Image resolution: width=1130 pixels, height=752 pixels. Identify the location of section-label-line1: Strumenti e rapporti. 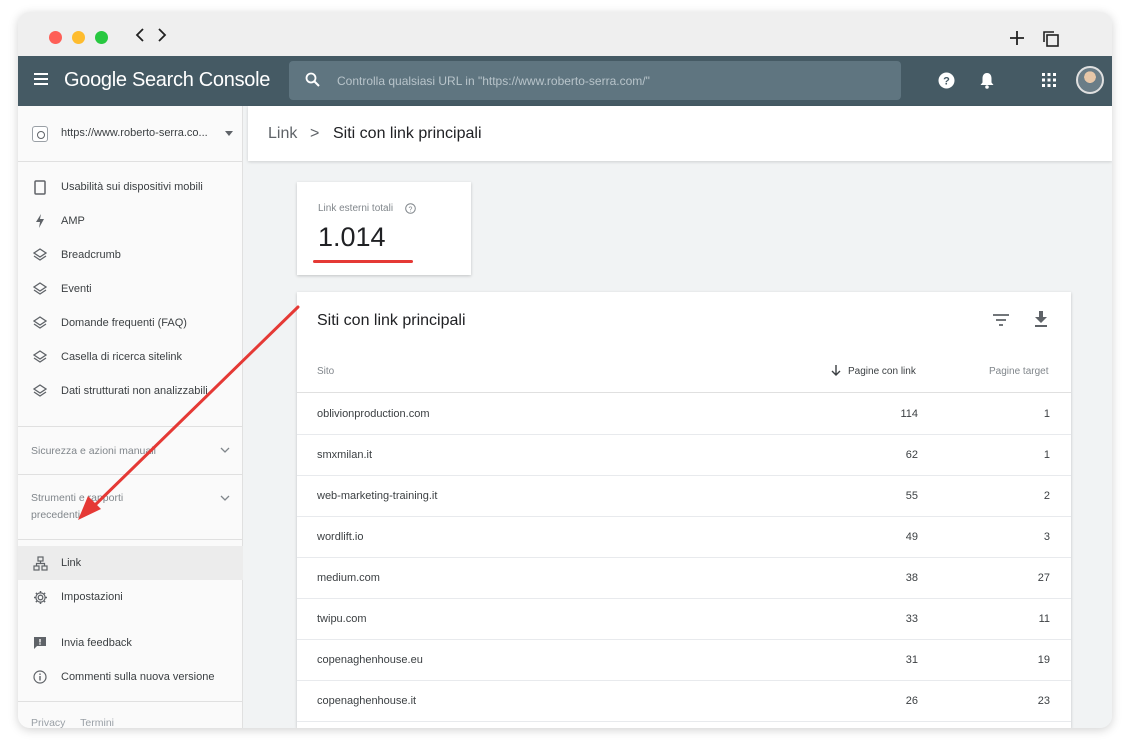
(77, 498).